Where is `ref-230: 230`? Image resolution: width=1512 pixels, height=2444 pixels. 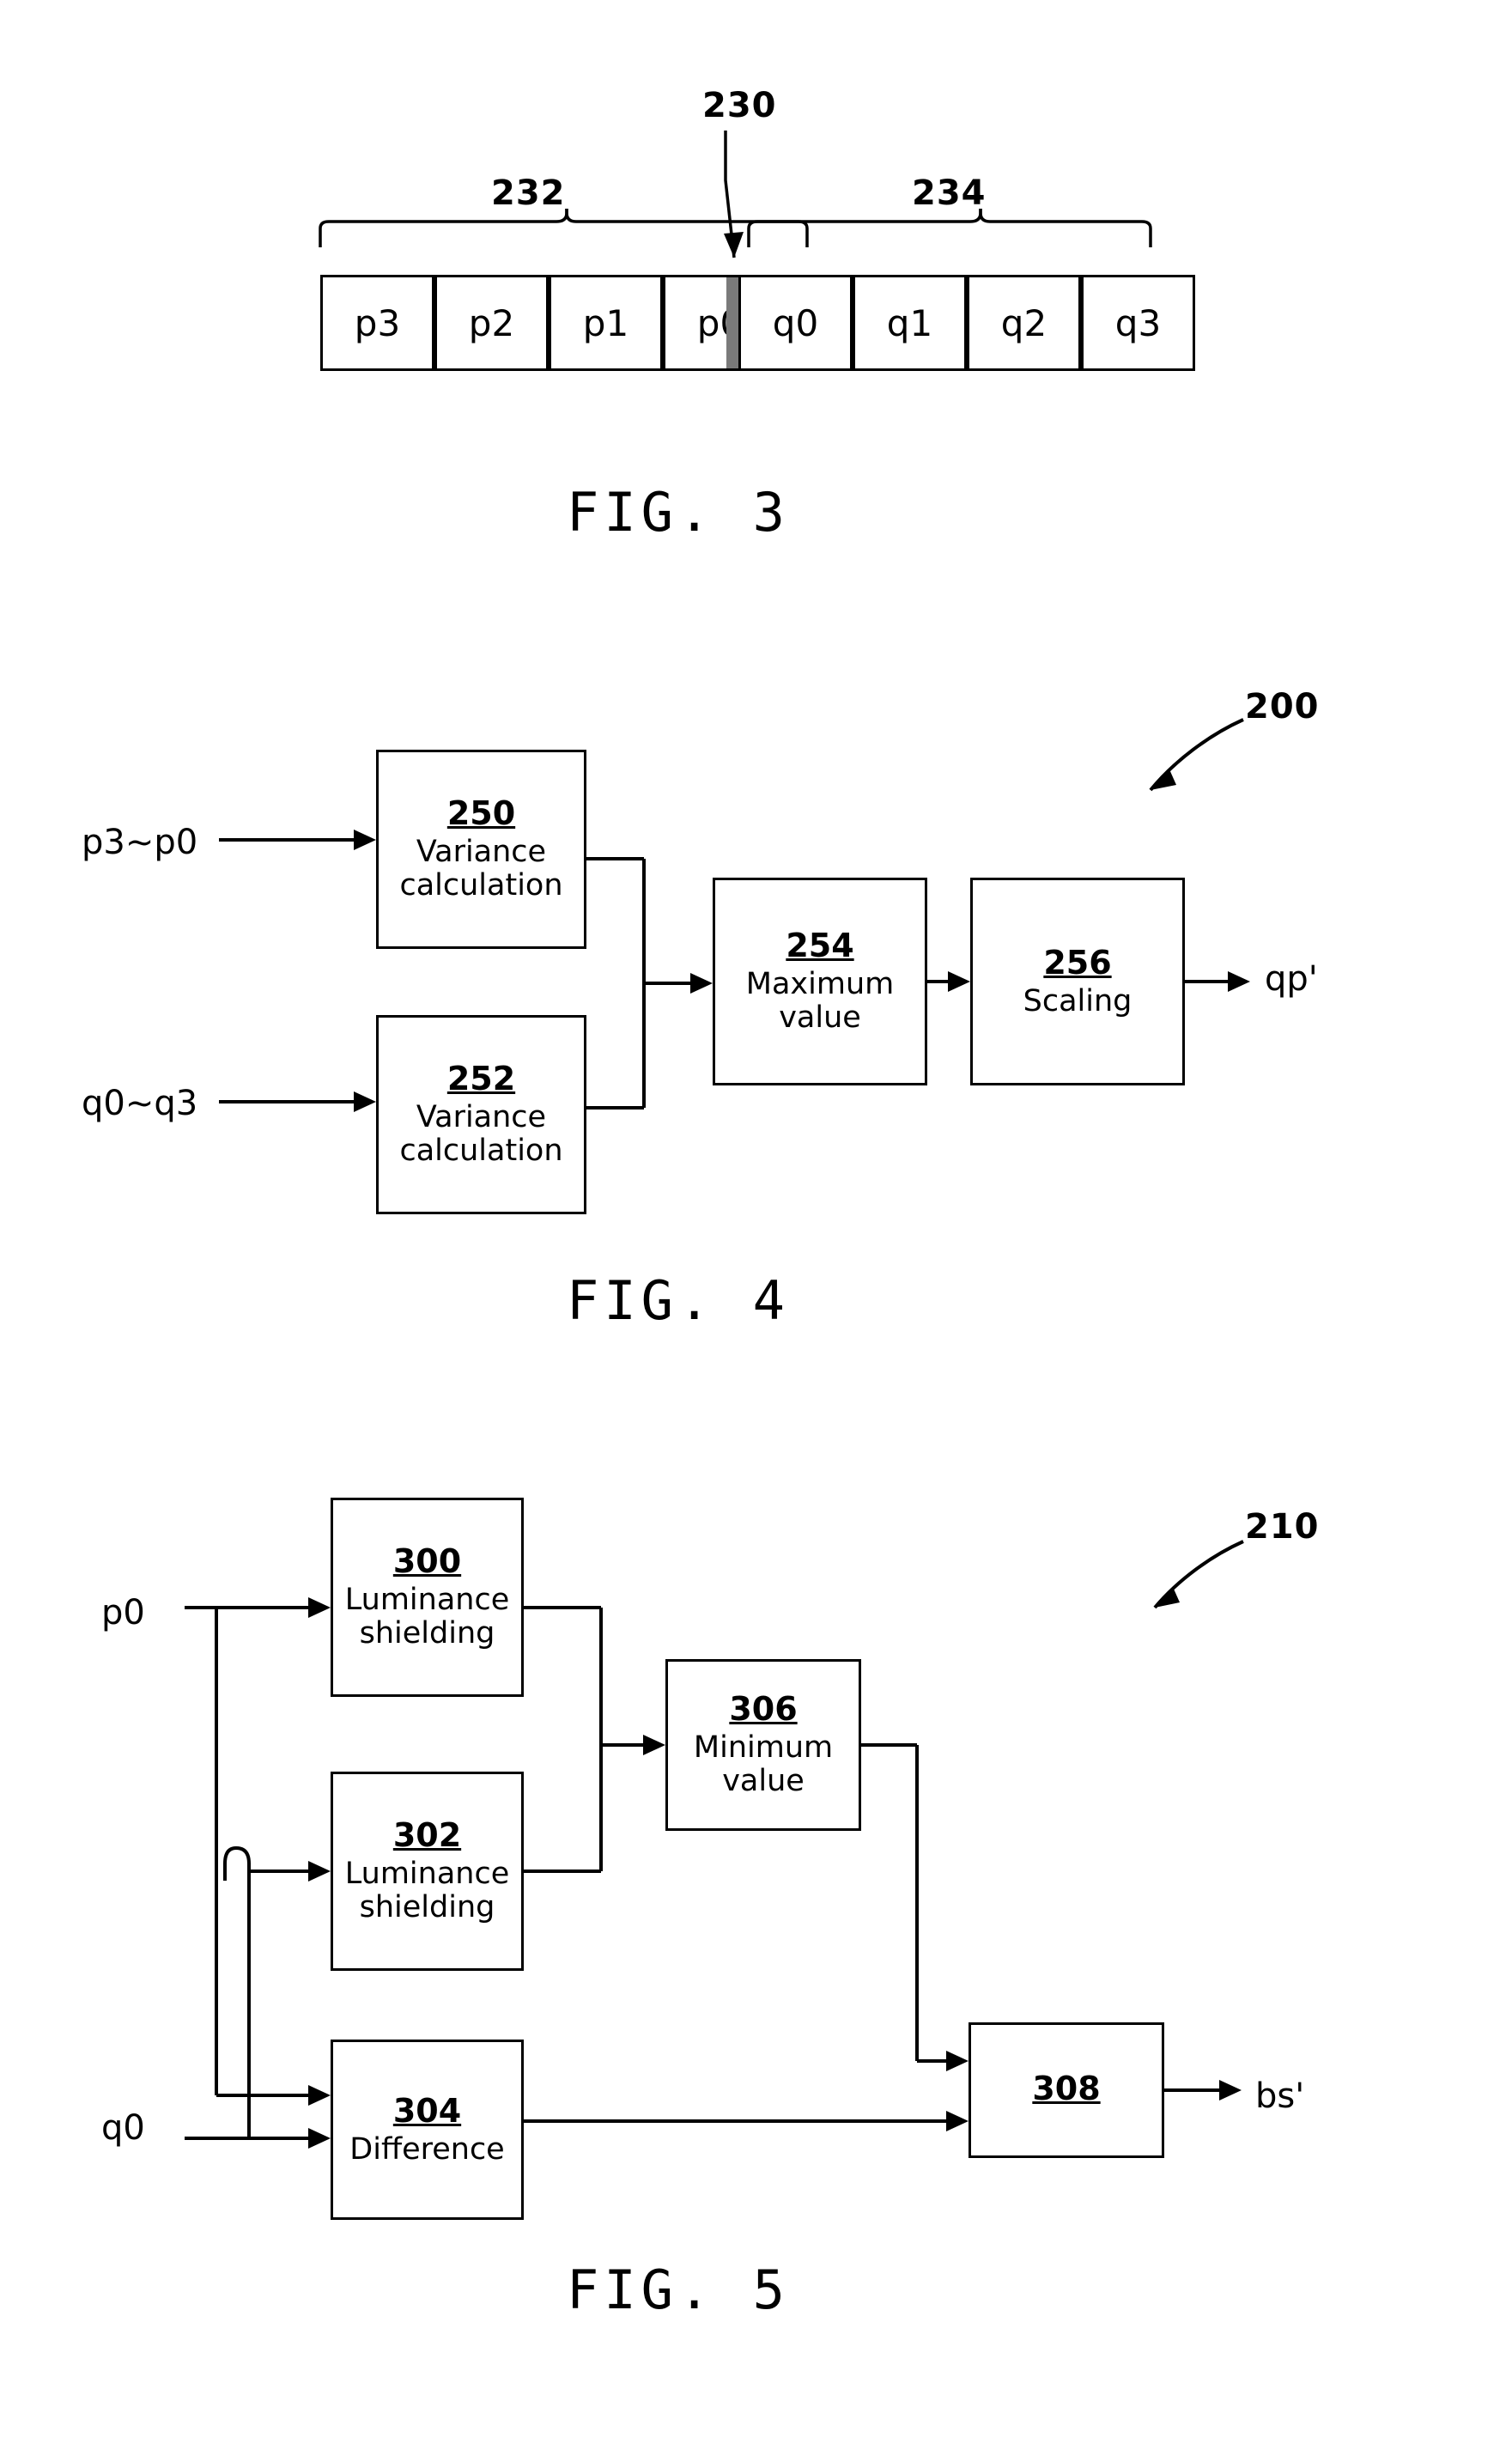 ref-230: 230 is located at coordinates (740, 105).